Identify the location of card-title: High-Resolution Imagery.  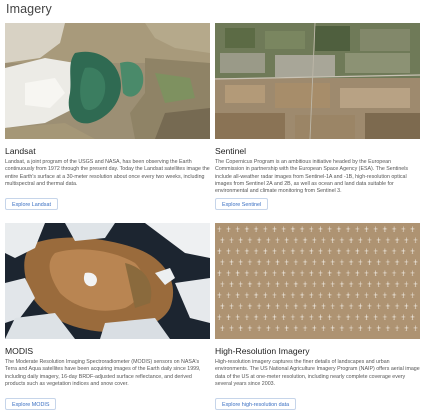
(262, 351).